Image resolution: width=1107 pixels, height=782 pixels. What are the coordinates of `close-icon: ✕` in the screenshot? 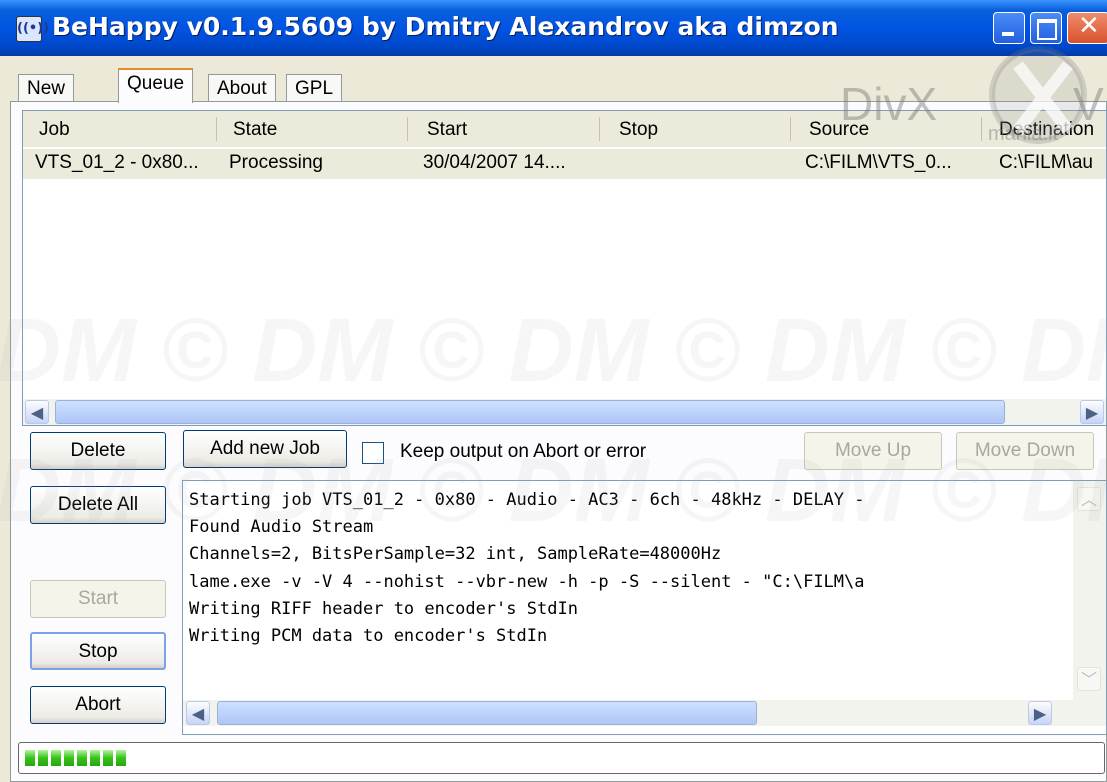 It's located at (1089, 26).